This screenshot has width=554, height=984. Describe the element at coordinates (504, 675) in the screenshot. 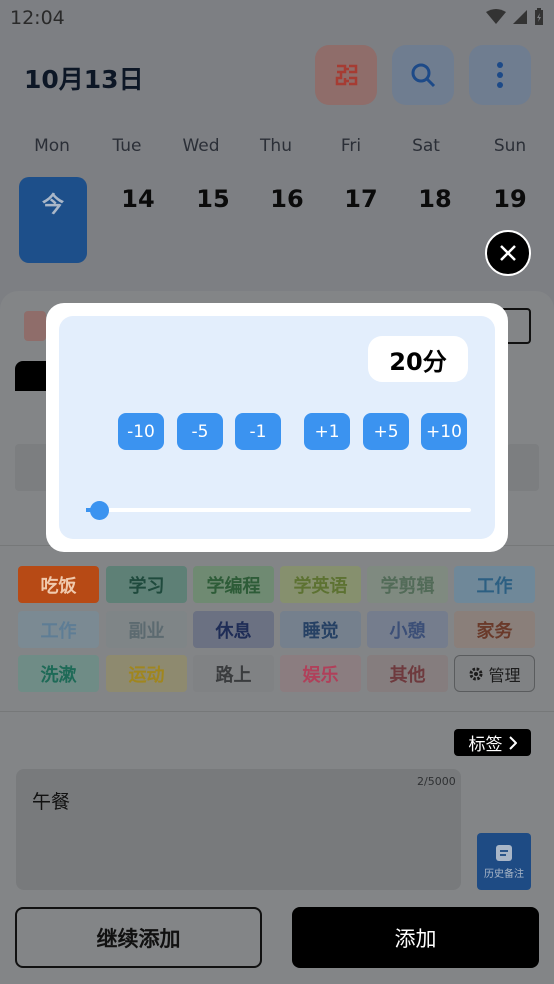

I see `manage-label: 管理` at that location.